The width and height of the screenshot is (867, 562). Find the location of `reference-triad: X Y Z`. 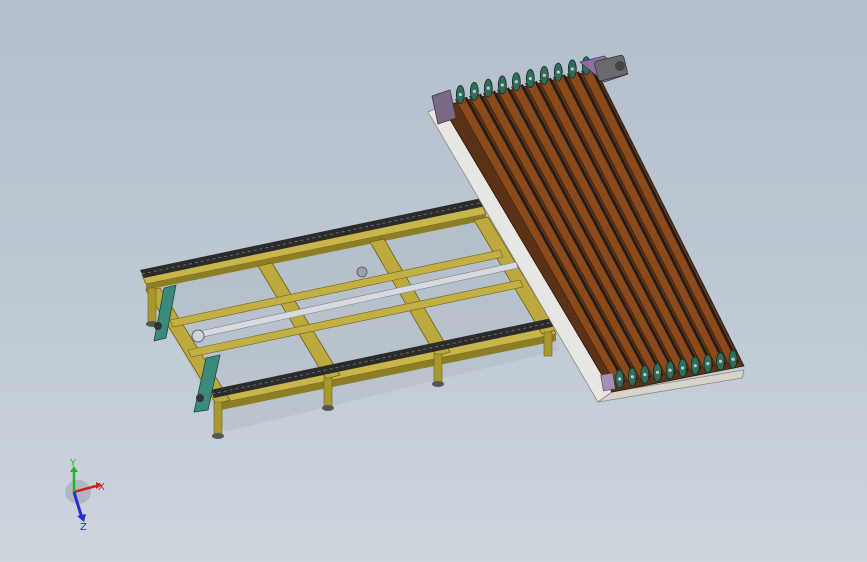

reference-triad: X Y Z is located at coordinates (80, 496).